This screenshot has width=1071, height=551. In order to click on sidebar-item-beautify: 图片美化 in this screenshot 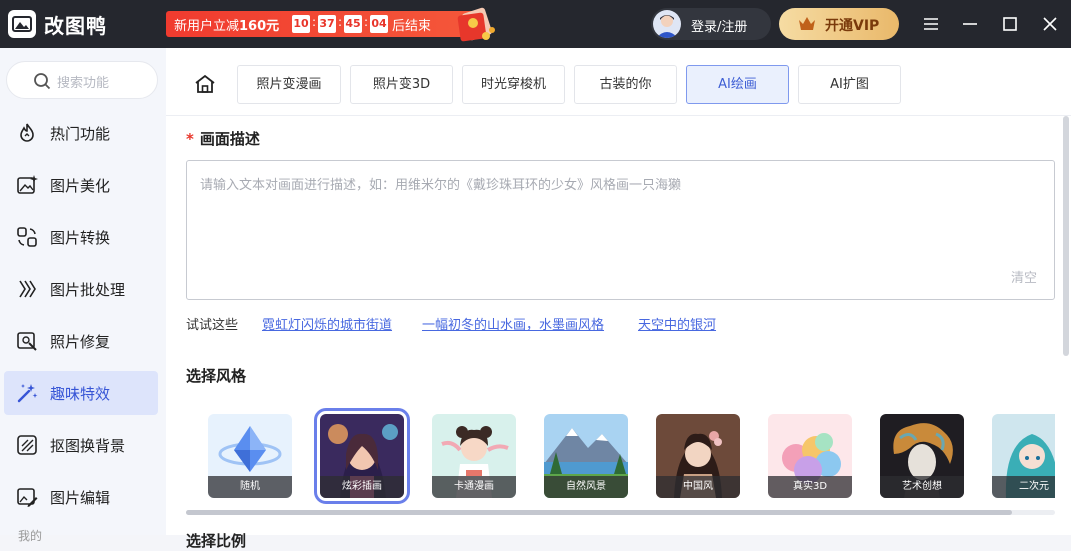, I will do `click(81, 185)`.